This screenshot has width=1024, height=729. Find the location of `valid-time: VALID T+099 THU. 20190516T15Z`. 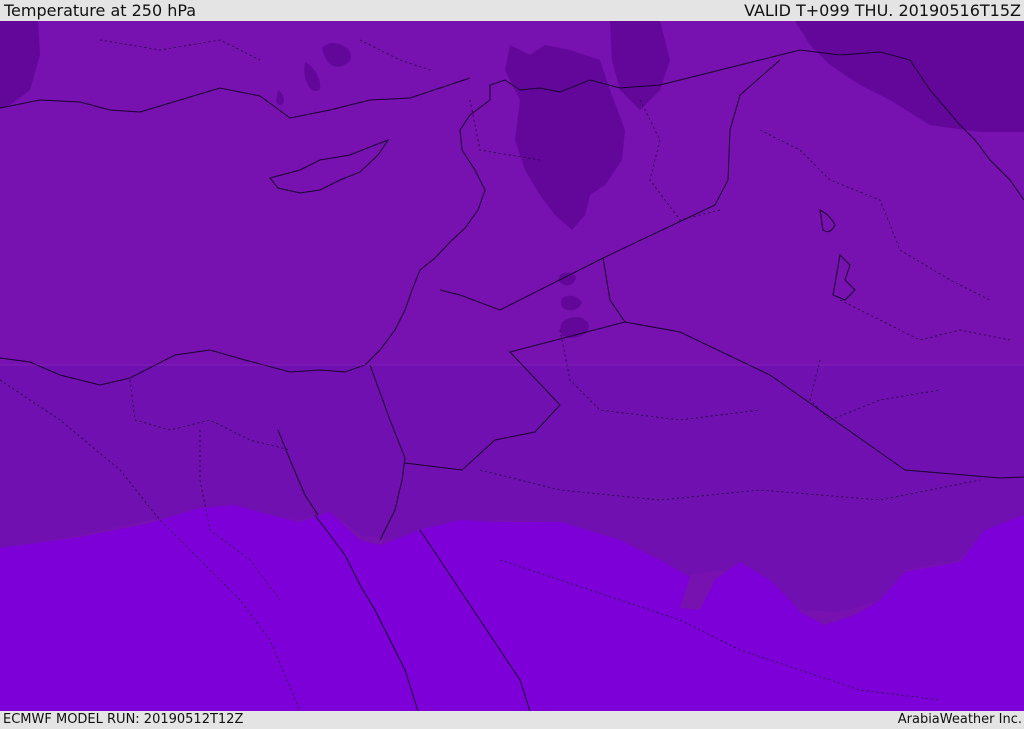

valid-time: VALID T+099 THU. 20190516T15Z is located at coordinates (882, 10).